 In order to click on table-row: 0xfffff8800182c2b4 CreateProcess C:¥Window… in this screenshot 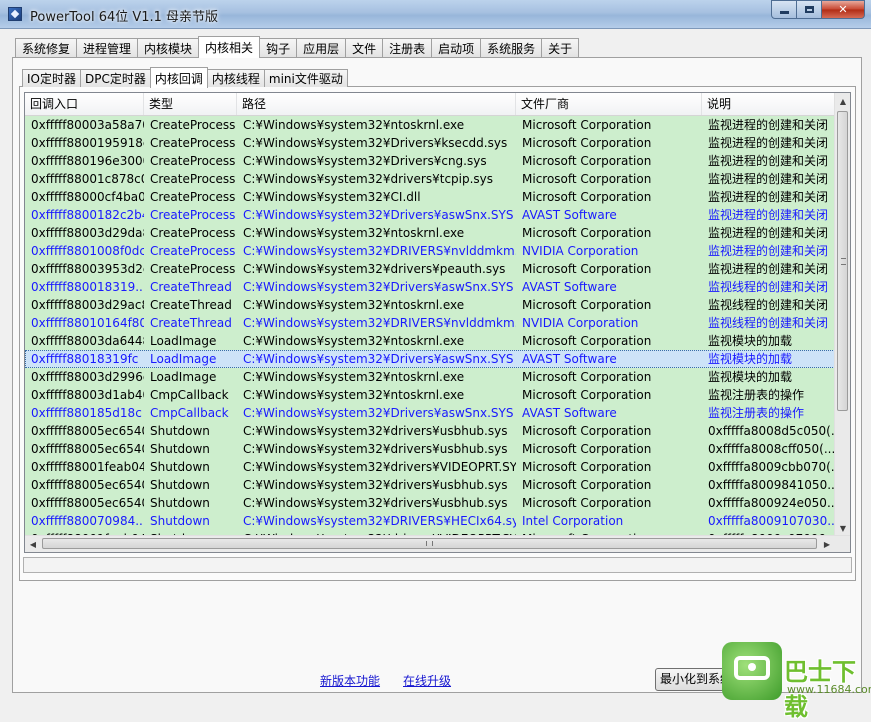, I will do `click(430, 215)`.